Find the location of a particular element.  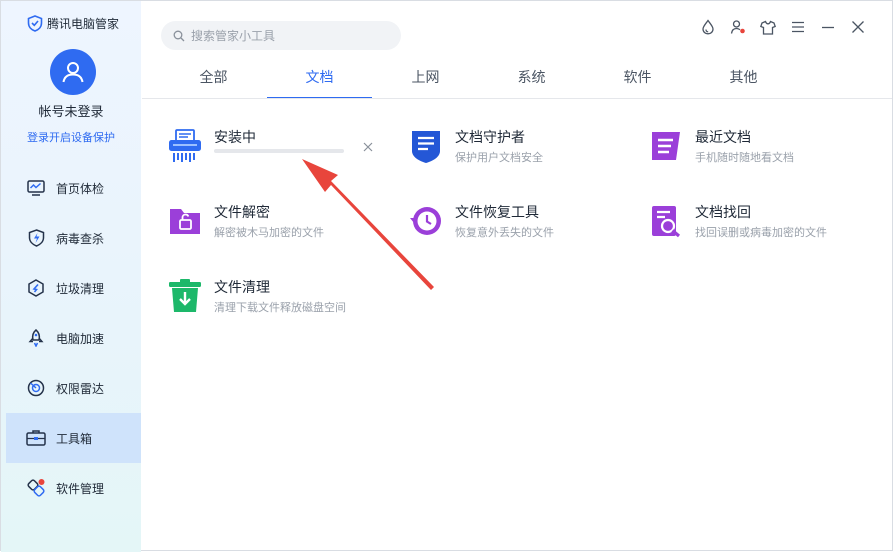

tool-name: 安装中 is located at coordinates (235, 138).